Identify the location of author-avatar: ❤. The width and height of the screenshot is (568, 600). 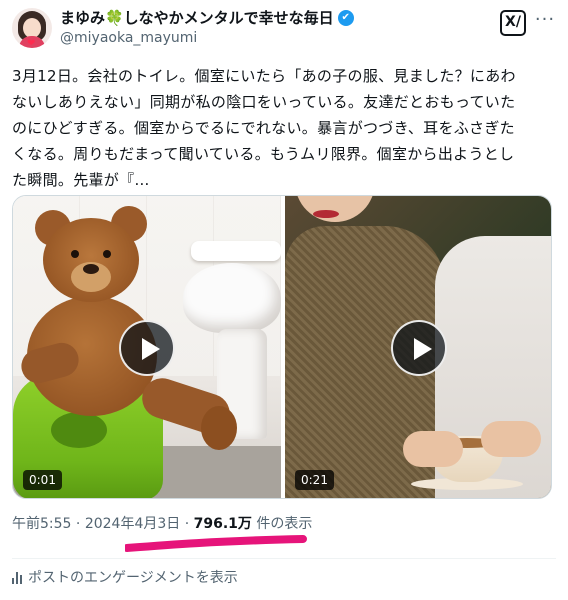
(32, 28).